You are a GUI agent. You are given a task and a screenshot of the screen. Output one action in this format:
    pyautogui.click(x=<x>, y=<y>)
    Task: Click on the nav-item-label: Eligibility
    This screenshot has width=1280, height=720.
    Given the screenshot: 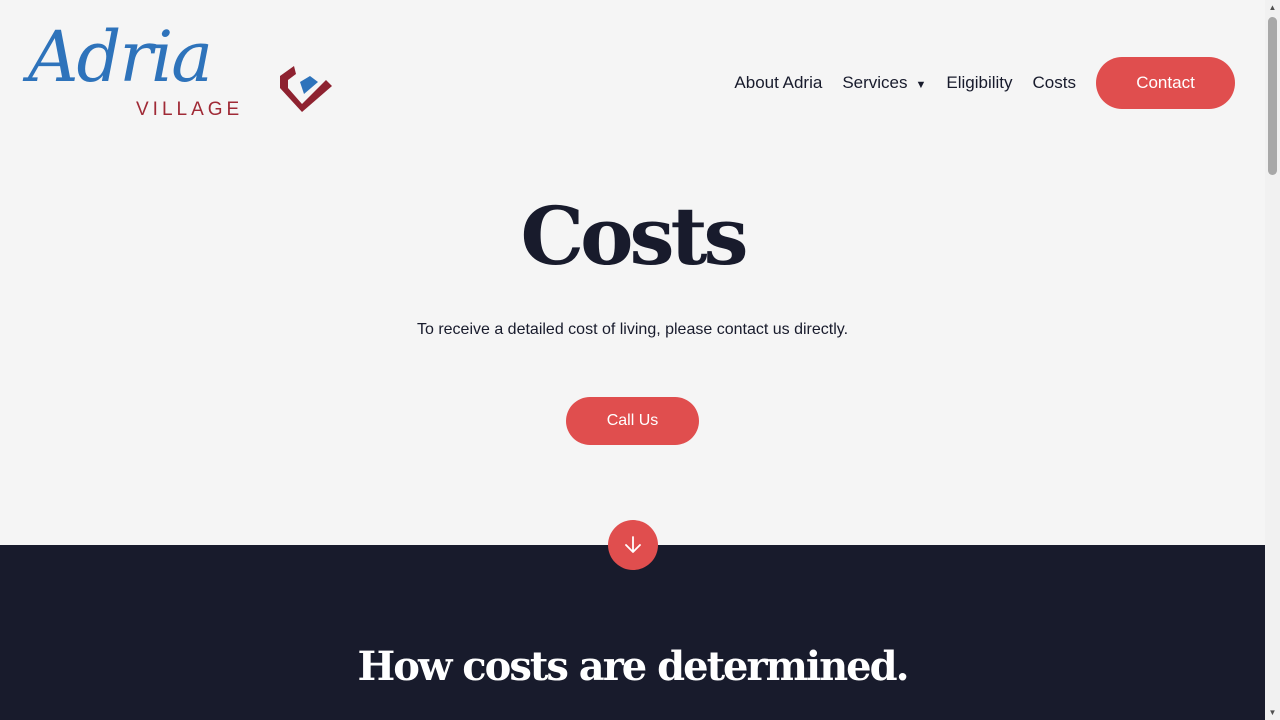 What is the action you would take?
    pyautogui.click(x=979, y=82)
    